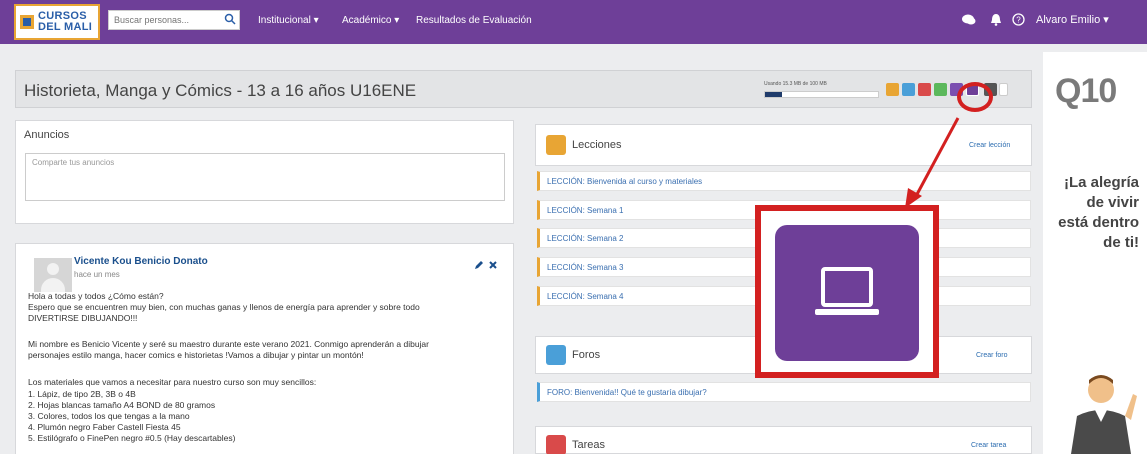 The image size is (1147, 454). Describe the element at coordinates (370, 20) in the screenshot. I see `nav-academico: Académico ▾` at that location.